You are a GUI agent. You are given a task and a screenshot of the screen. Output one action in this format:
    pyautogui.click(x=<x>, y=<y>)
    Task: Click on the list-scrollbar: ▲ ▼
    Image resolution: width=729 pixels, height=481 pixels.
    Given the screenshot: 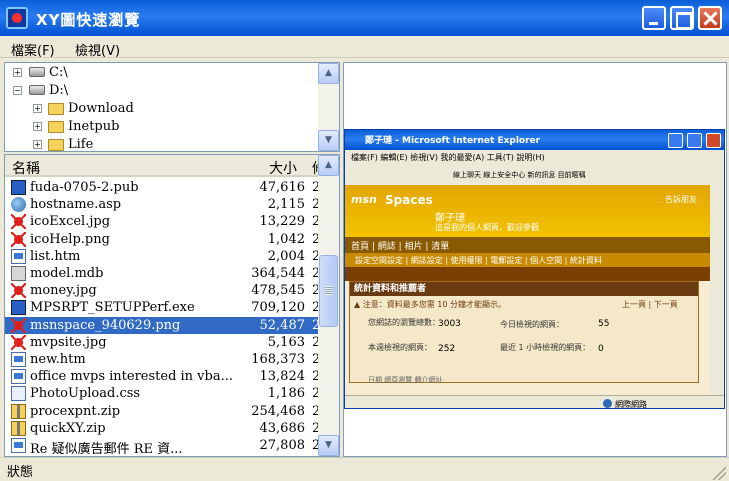 What is the action you would take?
    pyautogui.click(x=328, y=305)
    